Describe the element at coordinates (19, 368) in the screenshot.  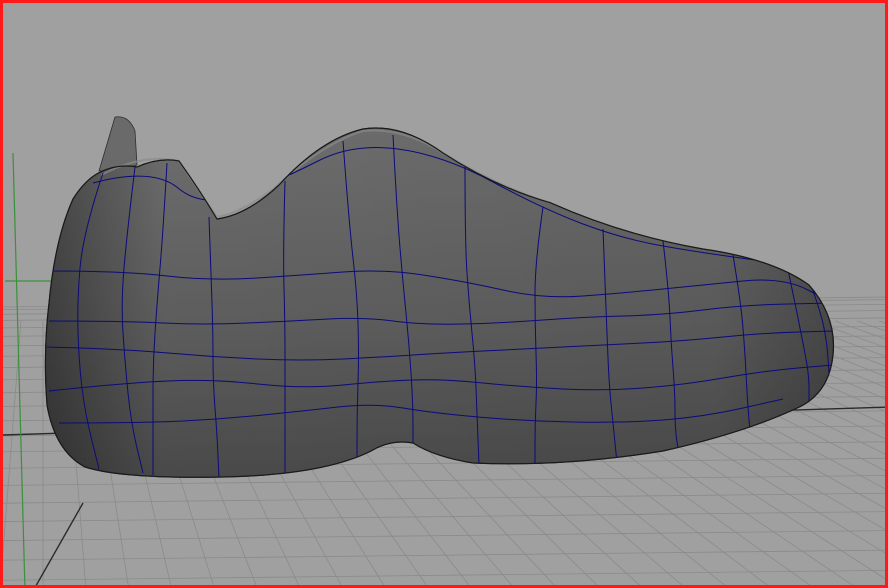
I see `y-axis-line` at that location.